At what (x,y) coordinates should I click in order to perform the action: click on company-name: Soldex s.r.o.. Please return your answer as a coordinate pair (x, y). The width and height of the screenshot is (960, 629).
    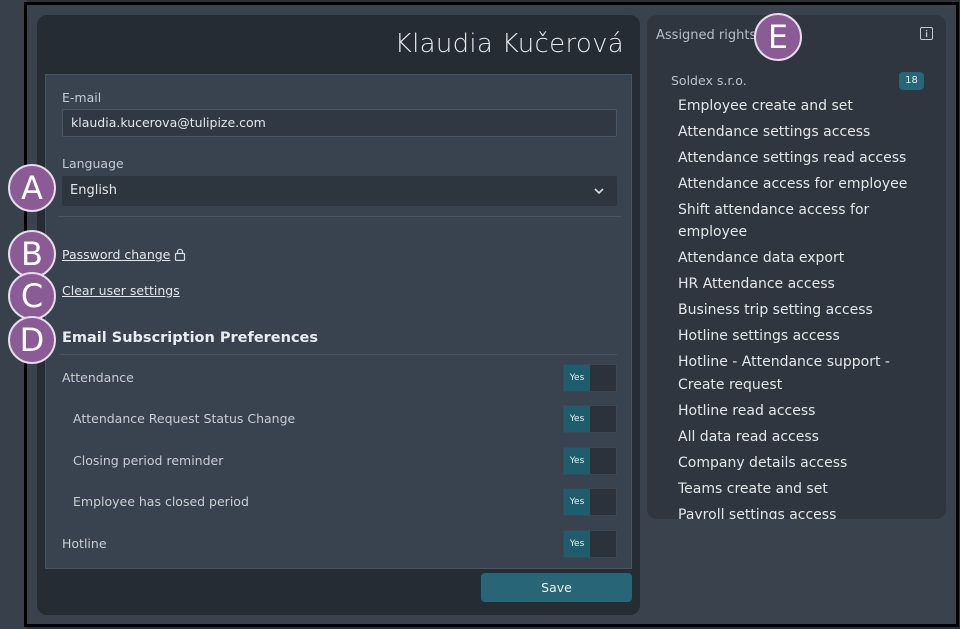
    Looking at the image, I should click on (709, 80).